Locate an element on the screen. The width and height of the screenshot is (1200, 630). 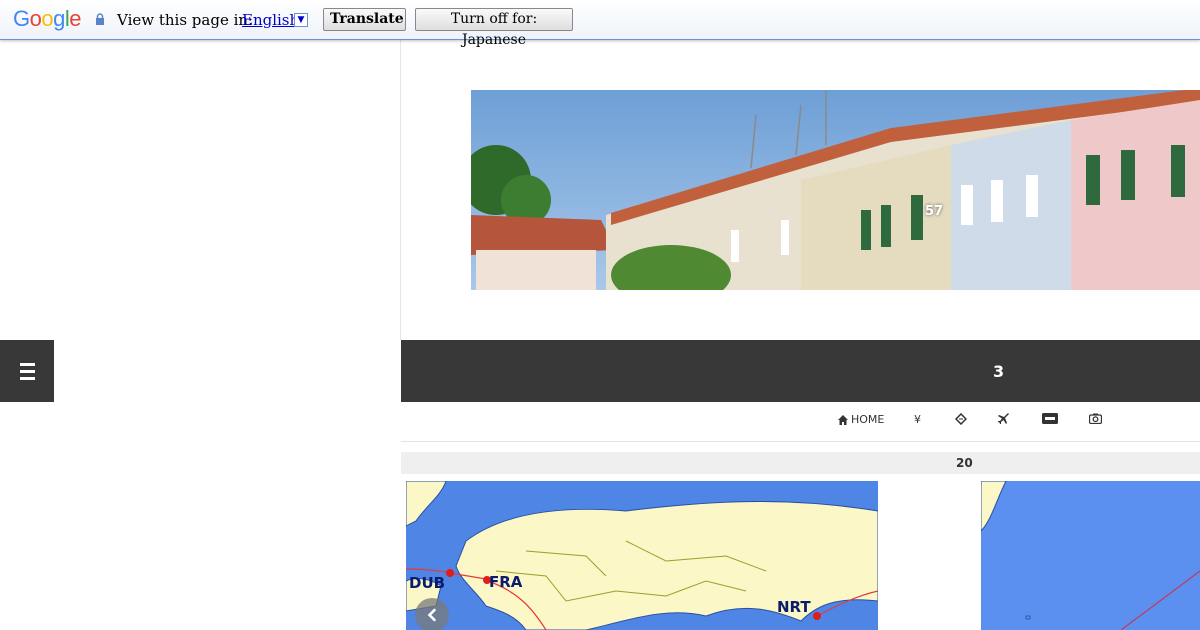
yen-icon: ¥ is located at coordinates (917, 419).